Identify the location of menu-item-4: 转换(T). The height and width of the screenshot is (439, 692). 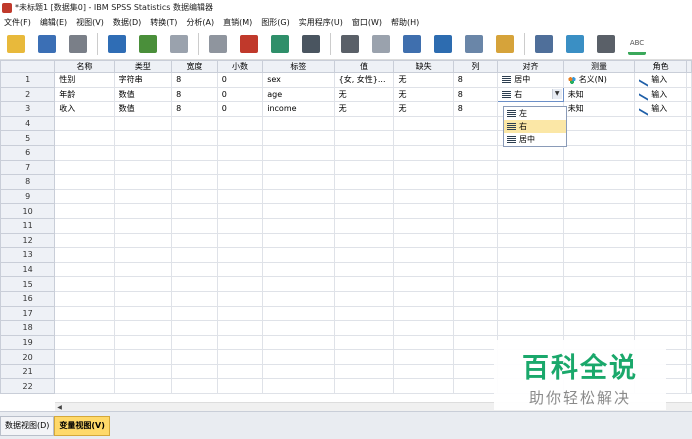
(163, 22).